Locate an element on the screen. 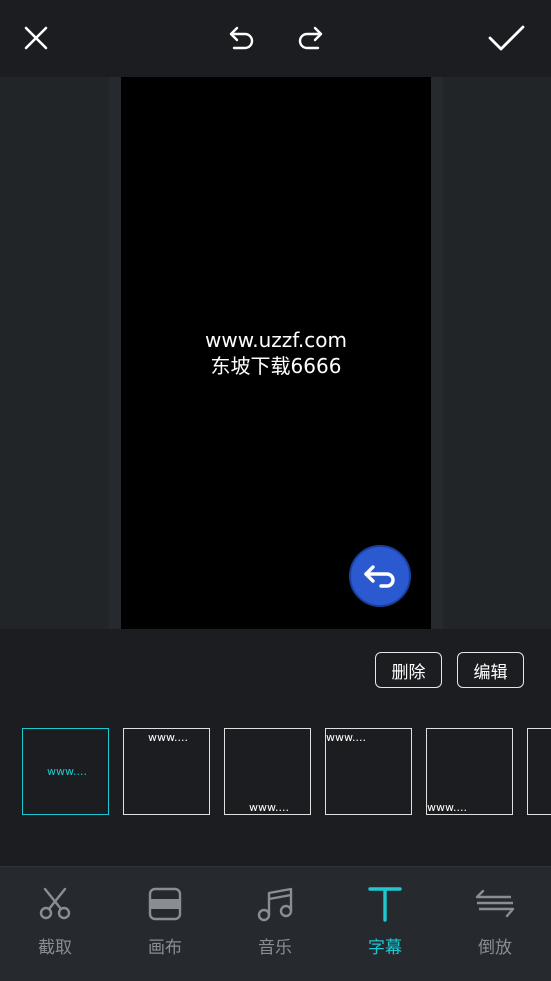  tab-subtitle: 字幕 is located at coordinates (385, 924).